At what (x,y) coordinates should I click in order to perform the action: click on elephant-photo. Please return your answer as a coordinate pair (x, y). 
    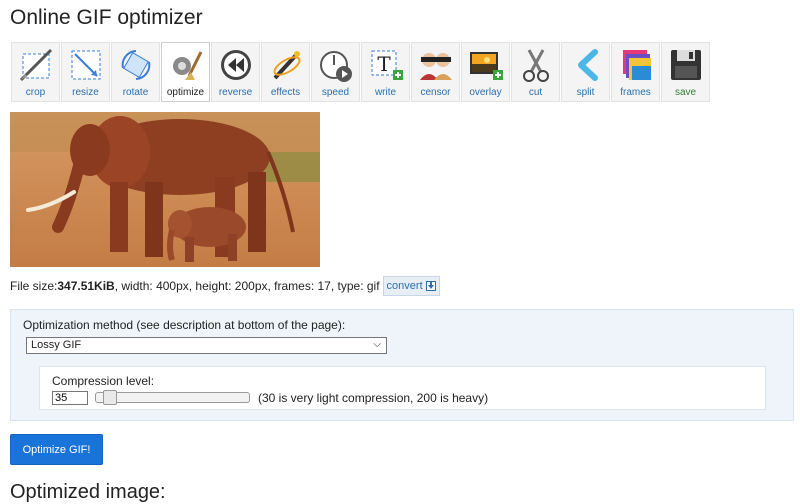
    Looking at the image, I should click on (165, 189).